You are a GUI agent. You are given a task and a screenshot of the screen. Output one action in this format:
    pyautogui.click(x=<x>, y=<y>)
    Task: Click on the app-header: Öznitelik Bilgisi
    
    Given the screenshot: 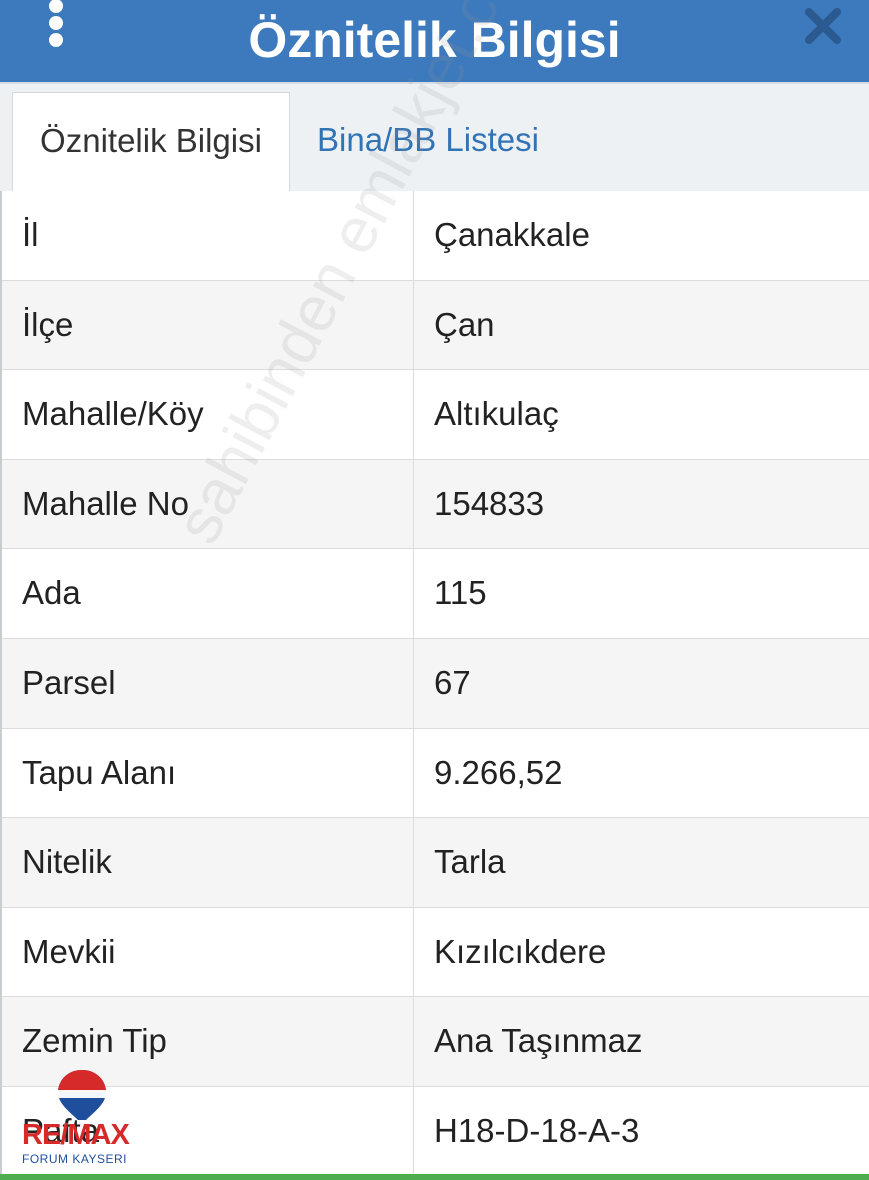 What is the action you would take?
    pyautogui.click(x=434, y=42)
    